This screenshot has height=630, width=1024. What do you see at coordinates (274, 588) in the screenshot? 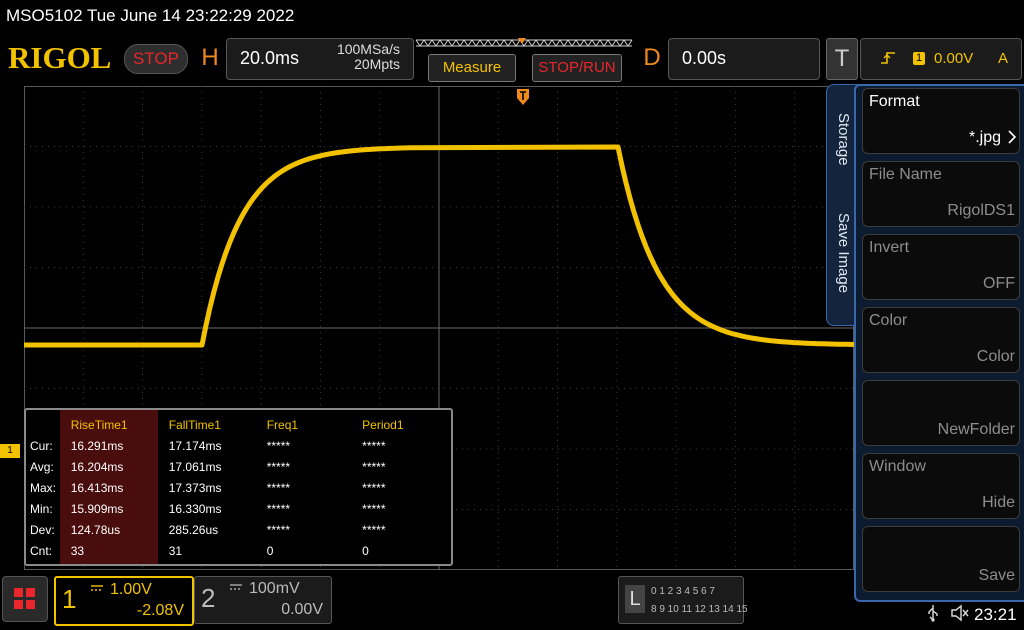
I see `channel-2-scale: 100mV` at bounding box center [274, 588].